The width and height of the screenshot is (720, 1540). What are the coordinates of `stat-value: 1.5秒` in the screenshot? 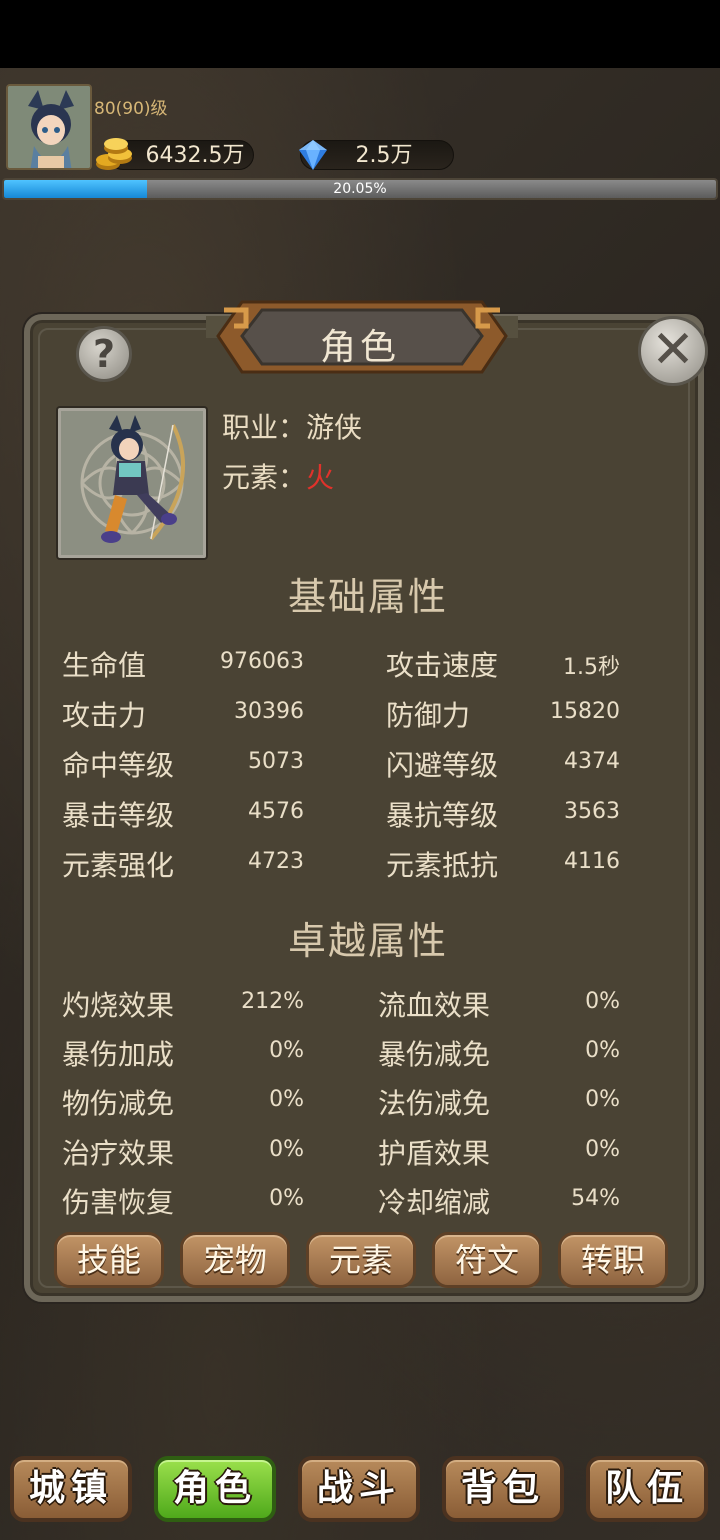 It's located at (591, 667).